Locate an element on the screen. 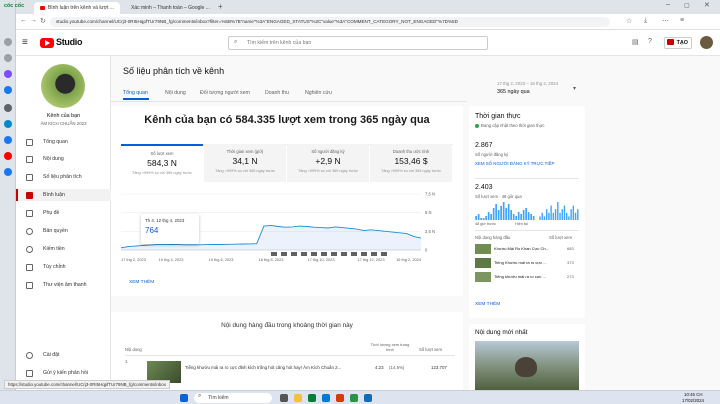 This screenshot has height=404, width=720. maximize-icon: ▢ is located at coordinates (687, 5).